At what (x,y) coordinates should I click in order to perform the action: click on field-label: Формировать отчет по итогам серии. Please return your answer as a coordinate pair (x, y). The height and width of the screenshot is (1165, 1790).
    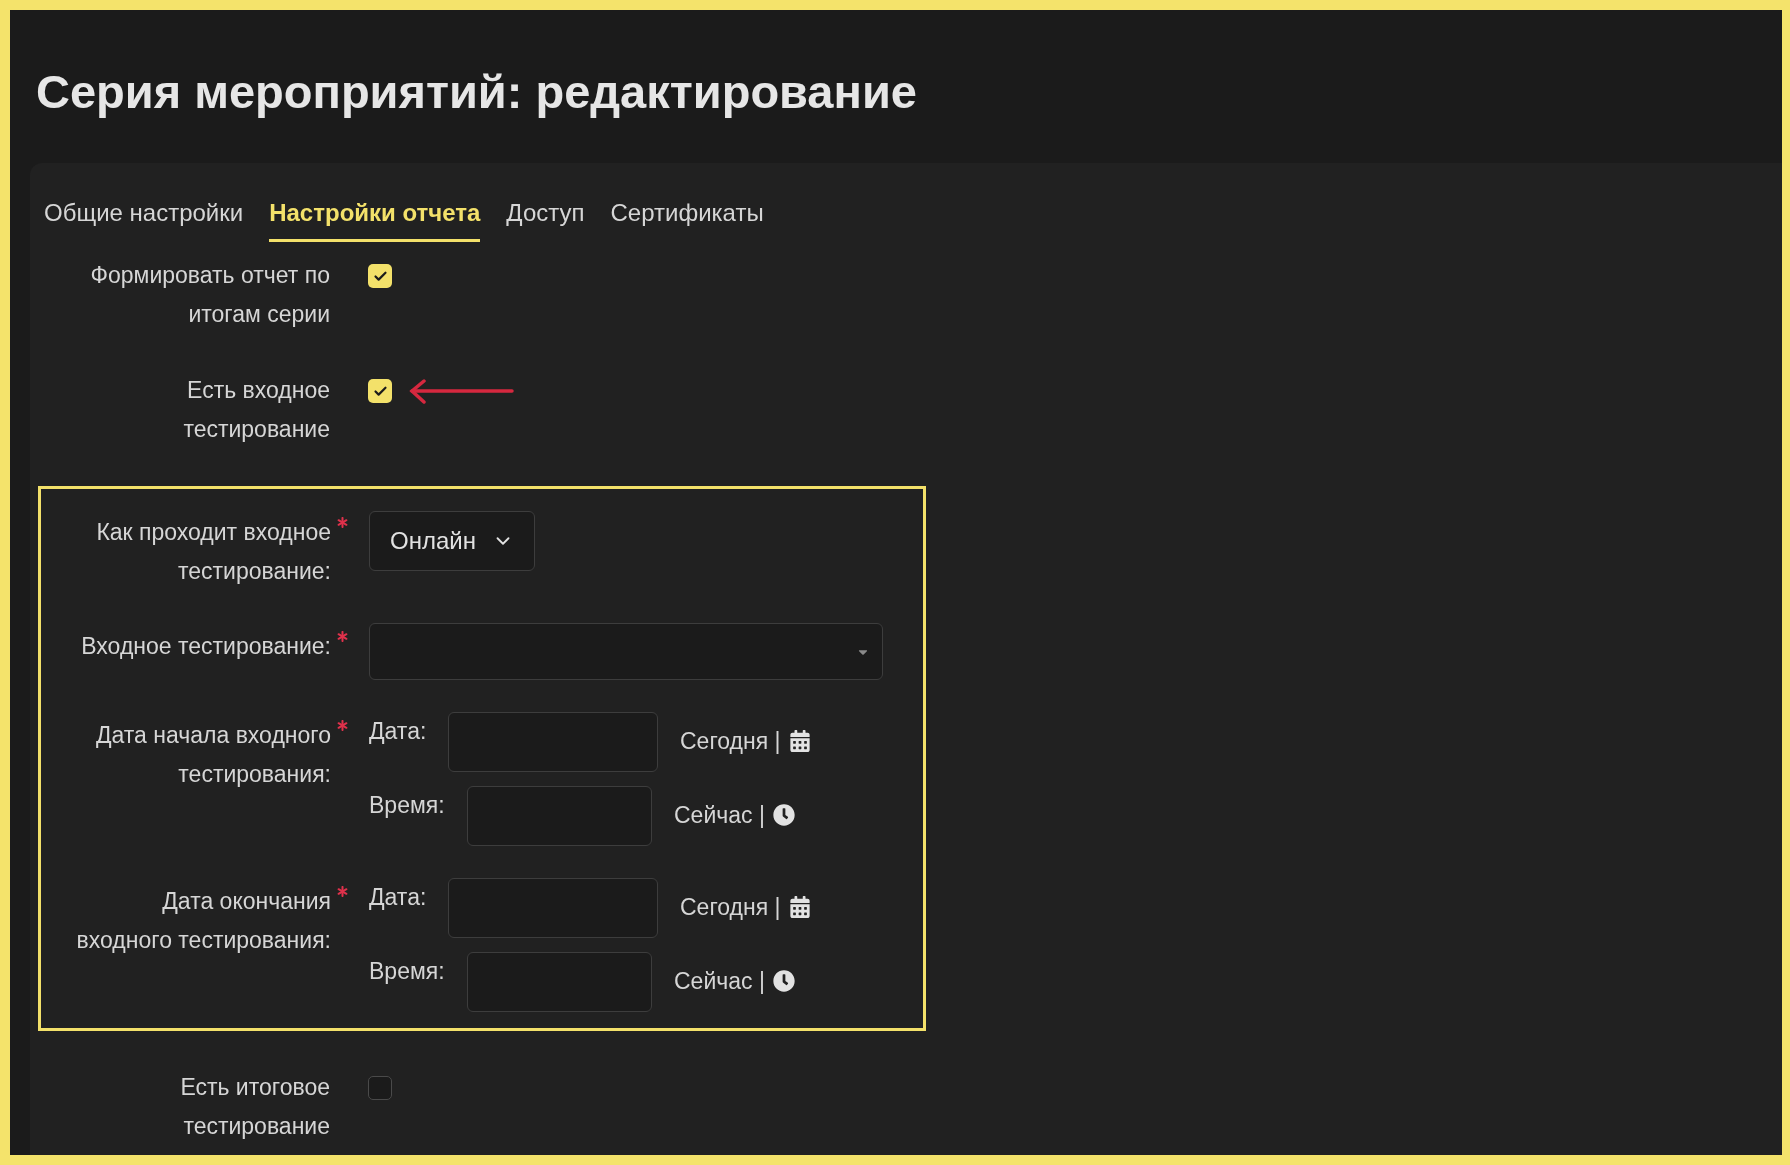
    Looking at the image, I should click on (209, 295).